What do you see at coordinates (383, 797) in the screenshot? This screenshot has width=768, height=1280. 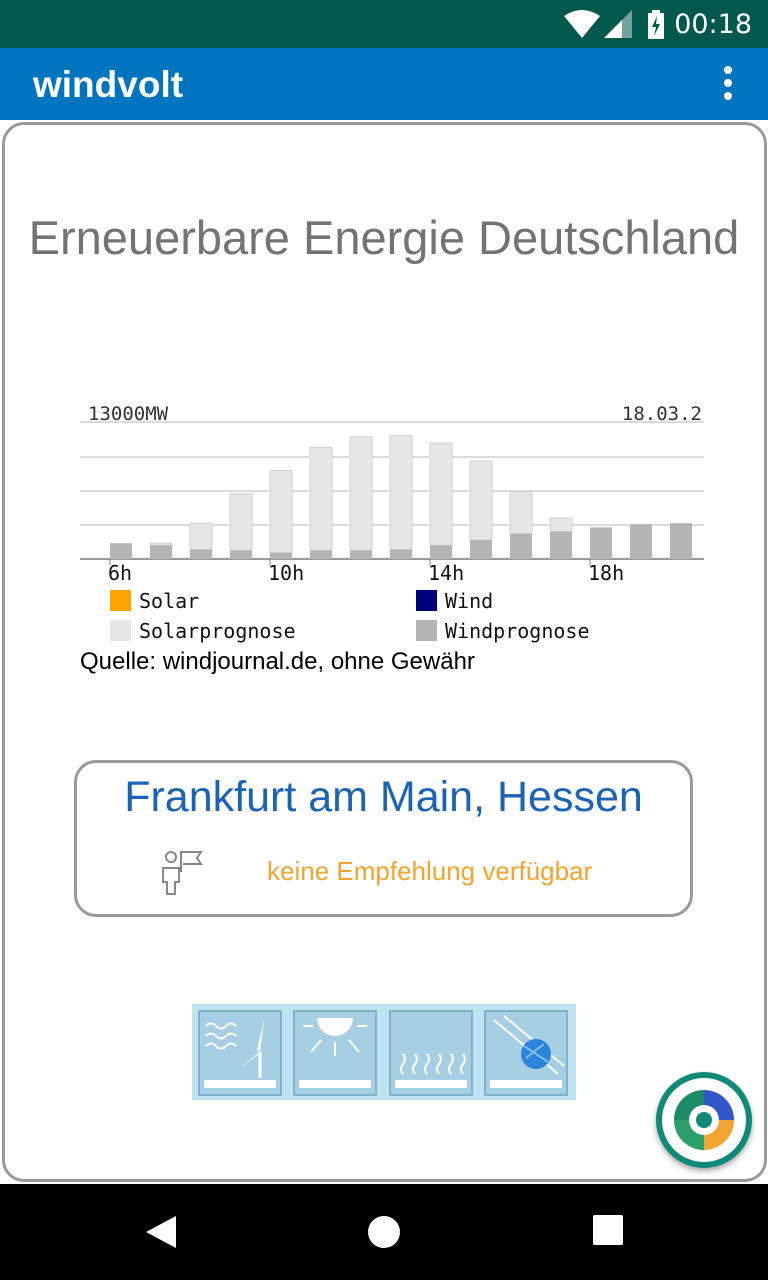 I see `location-title: Frankfurt am Main, Hessen` at bounding box center [383, 797].